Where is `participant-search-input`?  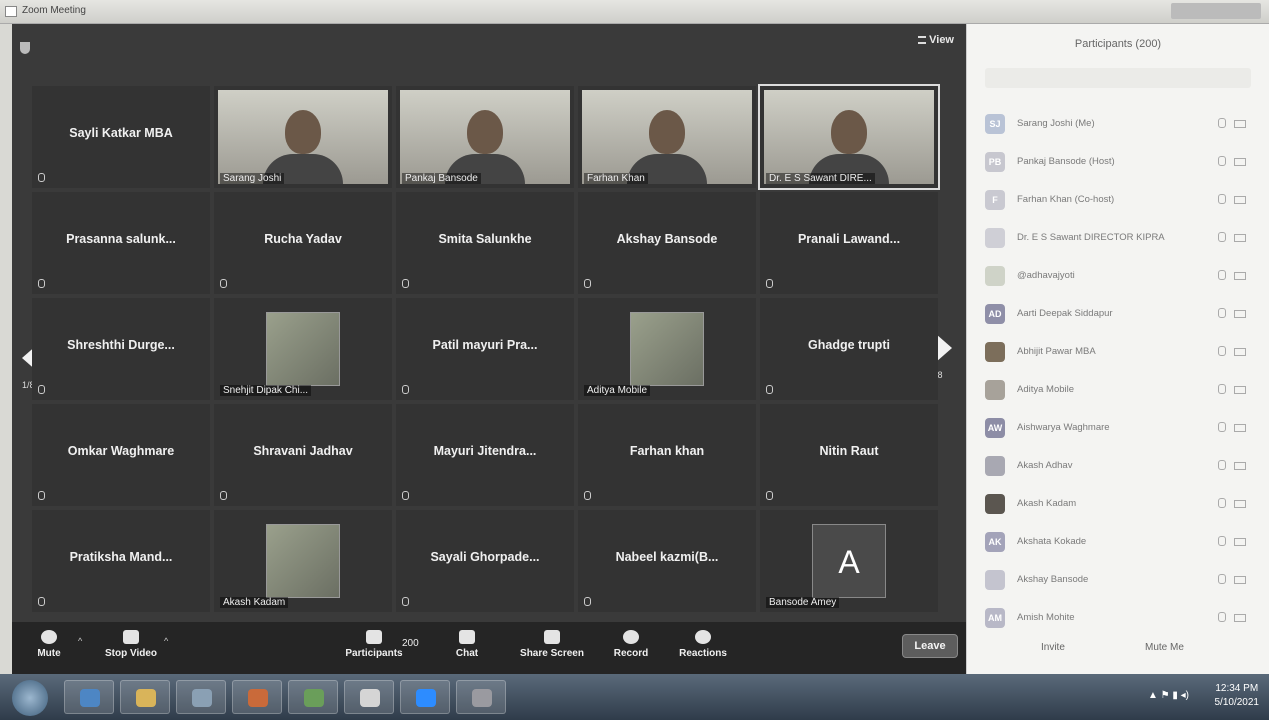
participant-search-input is located at coordinates (1118, 78).